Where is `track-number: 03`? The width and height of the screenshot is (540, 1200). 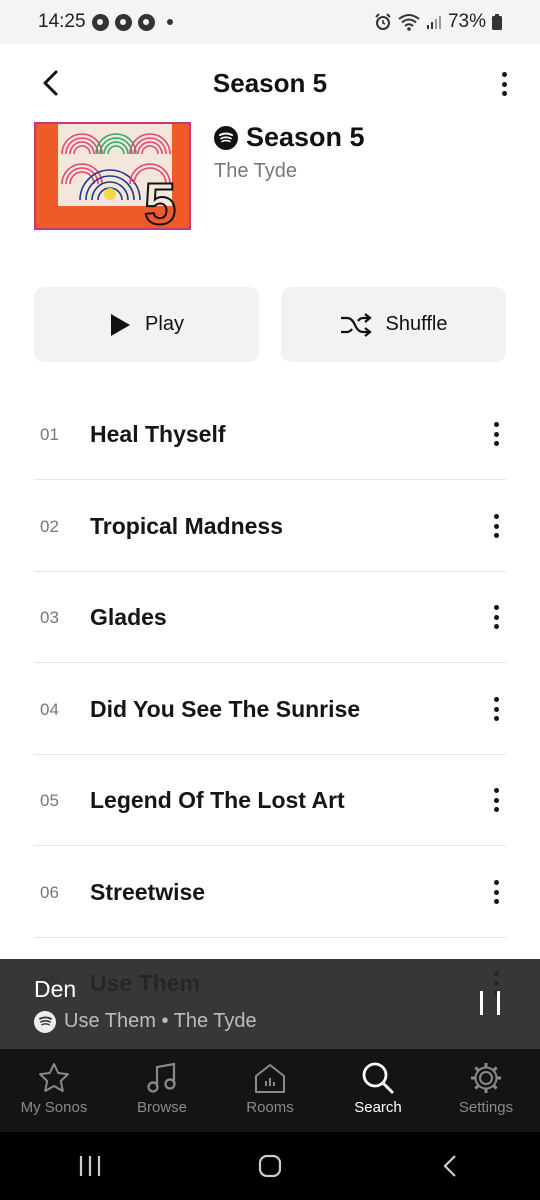 track-number: 03 is located at coordinates (49, 617).